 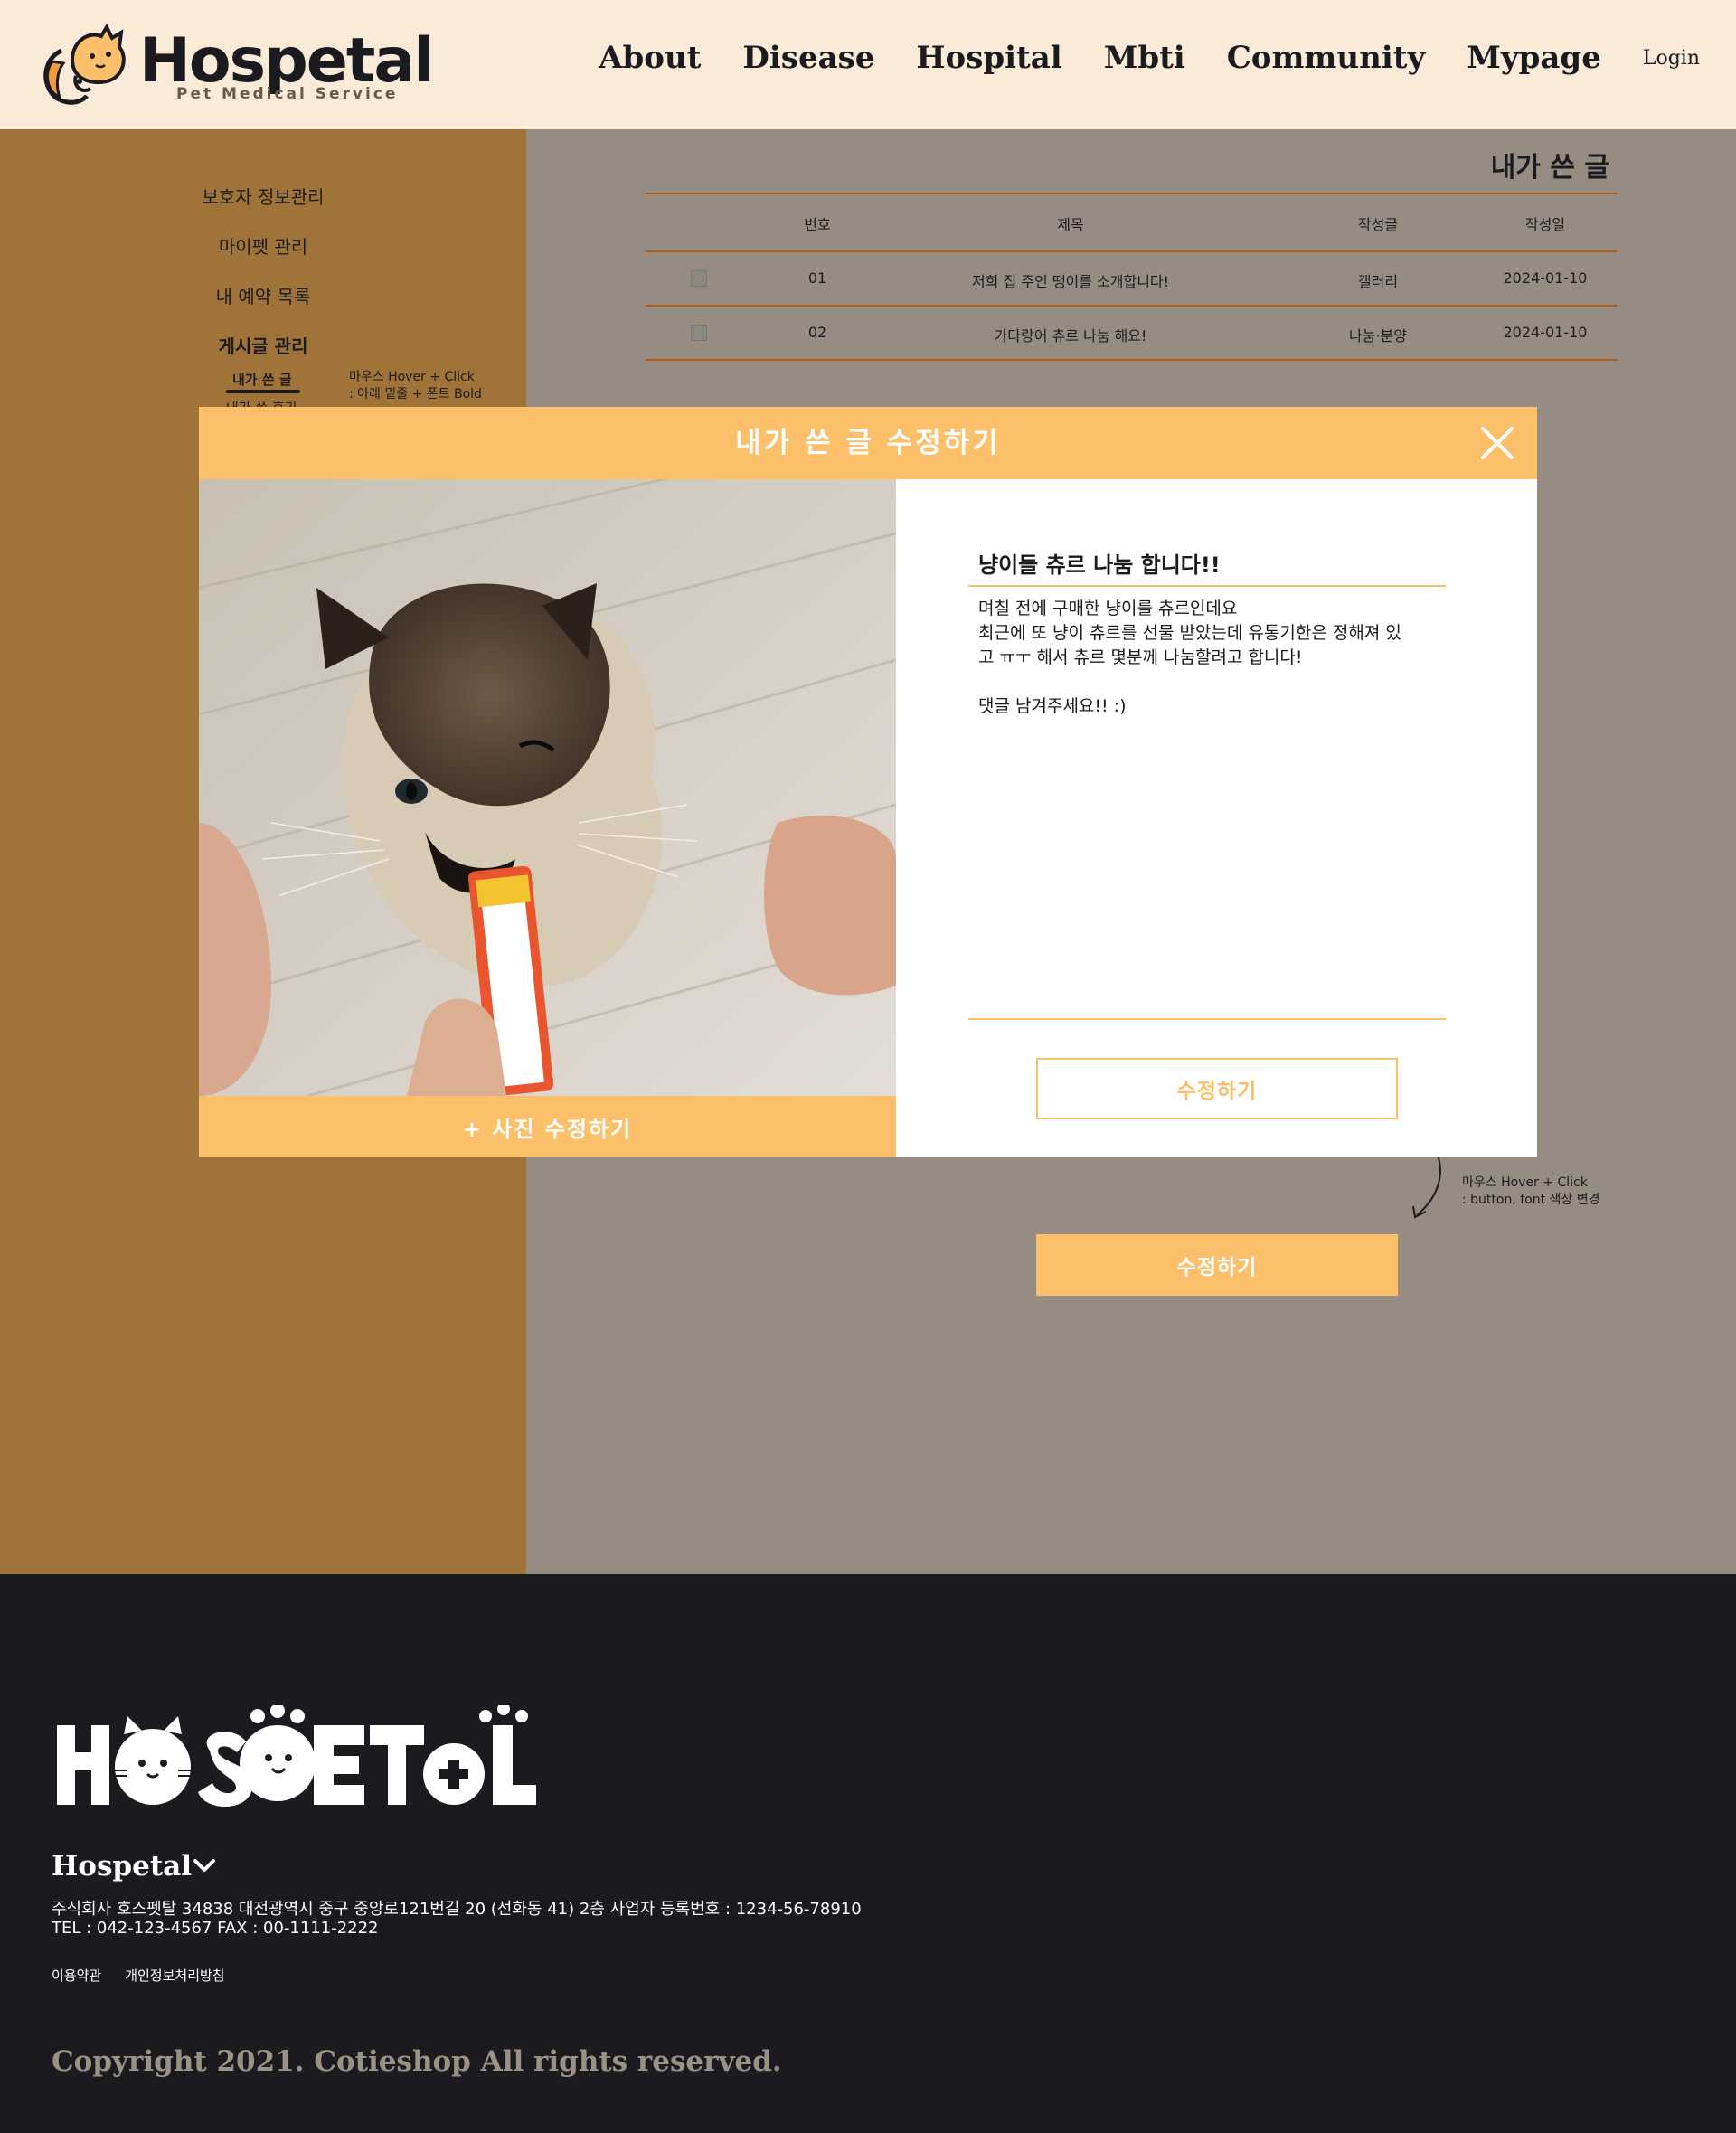 I want to click on modal-title: 내가 쓴 글 수정하기, so click(x=868, y=443).